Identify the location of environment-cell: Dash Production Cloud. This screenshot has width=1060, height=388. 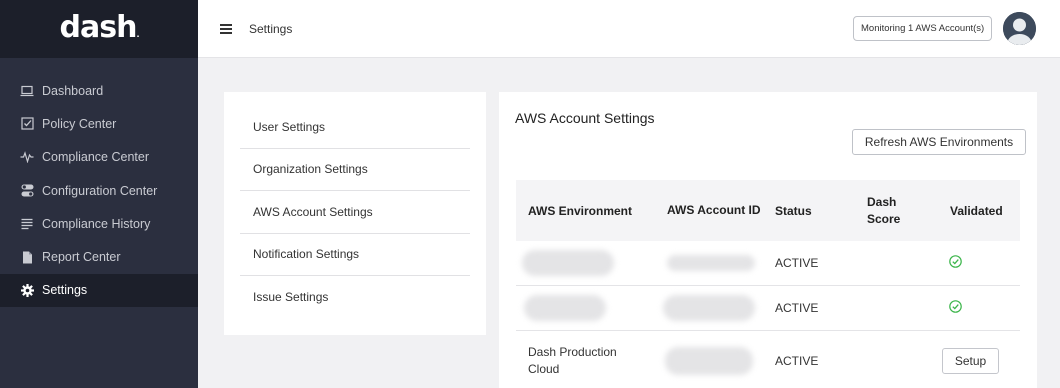
(572, 360).